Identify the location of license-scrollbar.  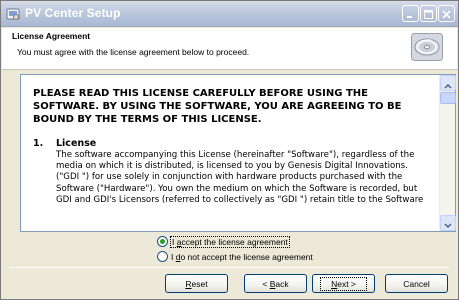
(447, 153).